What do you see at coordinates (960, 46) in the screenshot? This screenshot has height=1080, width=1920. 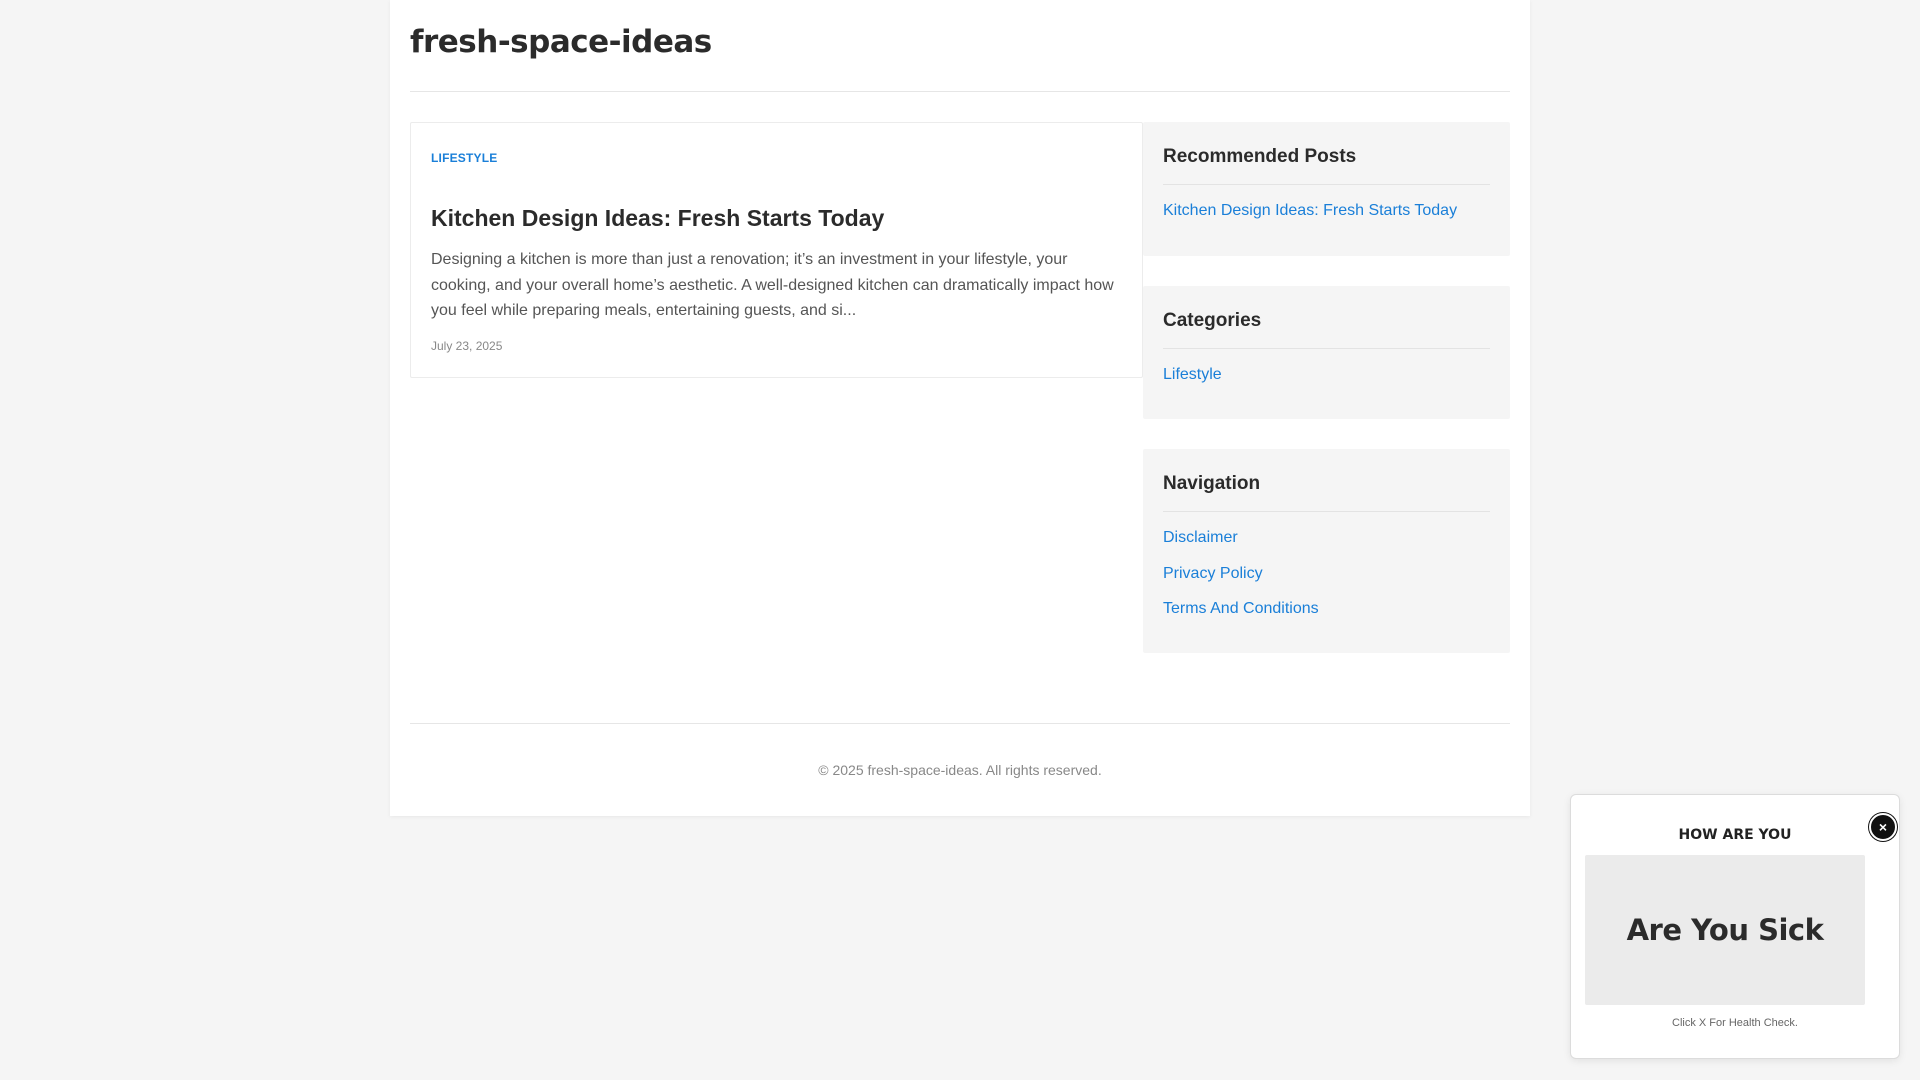 I see `site-header: fresh-space-ideas` at bounding box center [960, 46].